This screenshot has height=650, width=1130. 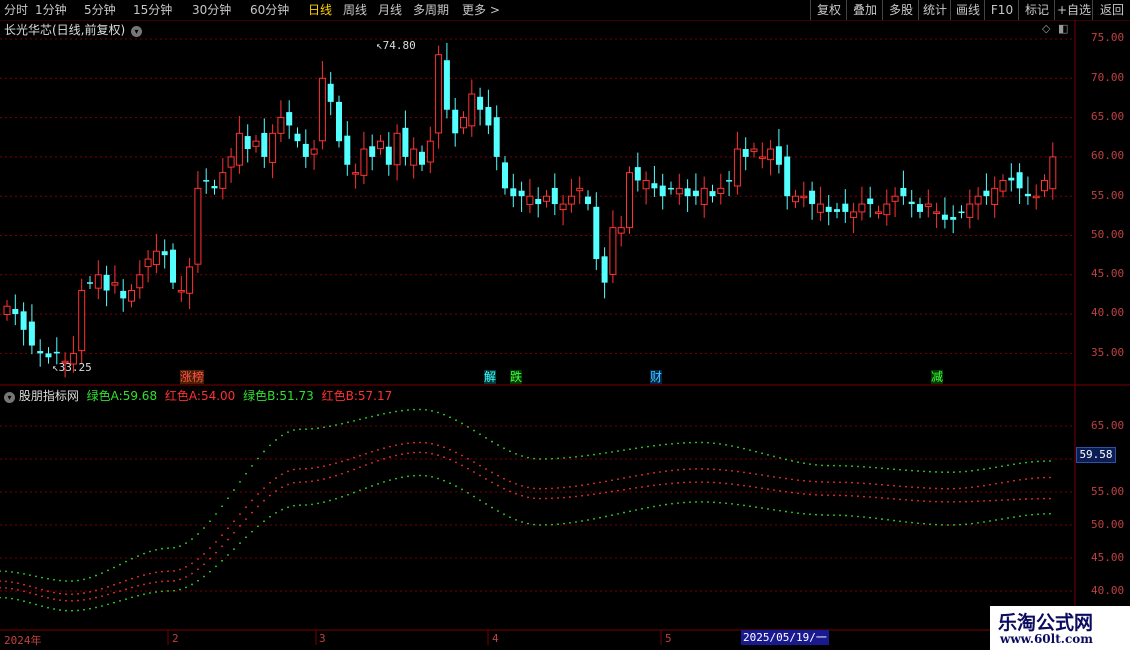 What do you see at coordinates (490, 377) in the screenshot?
I see `event-badge-unlock: 解` at bounding box center [490, 377].